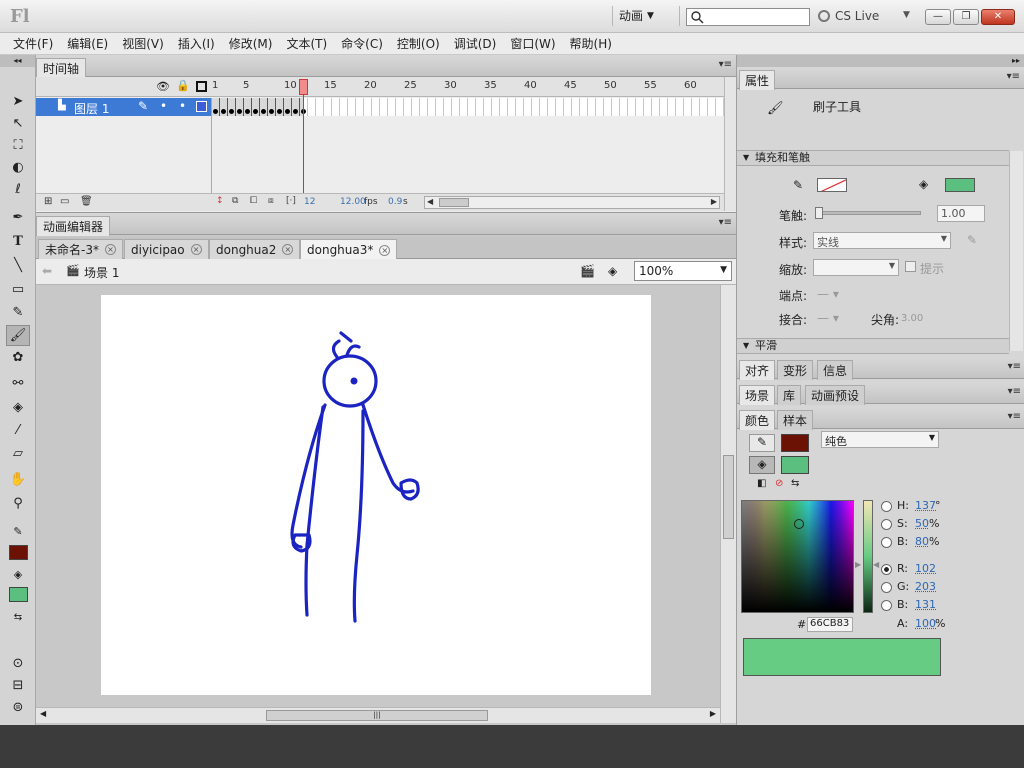 This screenshot has width=1024, height=768. I want to click on properties-vscroll, so click(1016, 251).